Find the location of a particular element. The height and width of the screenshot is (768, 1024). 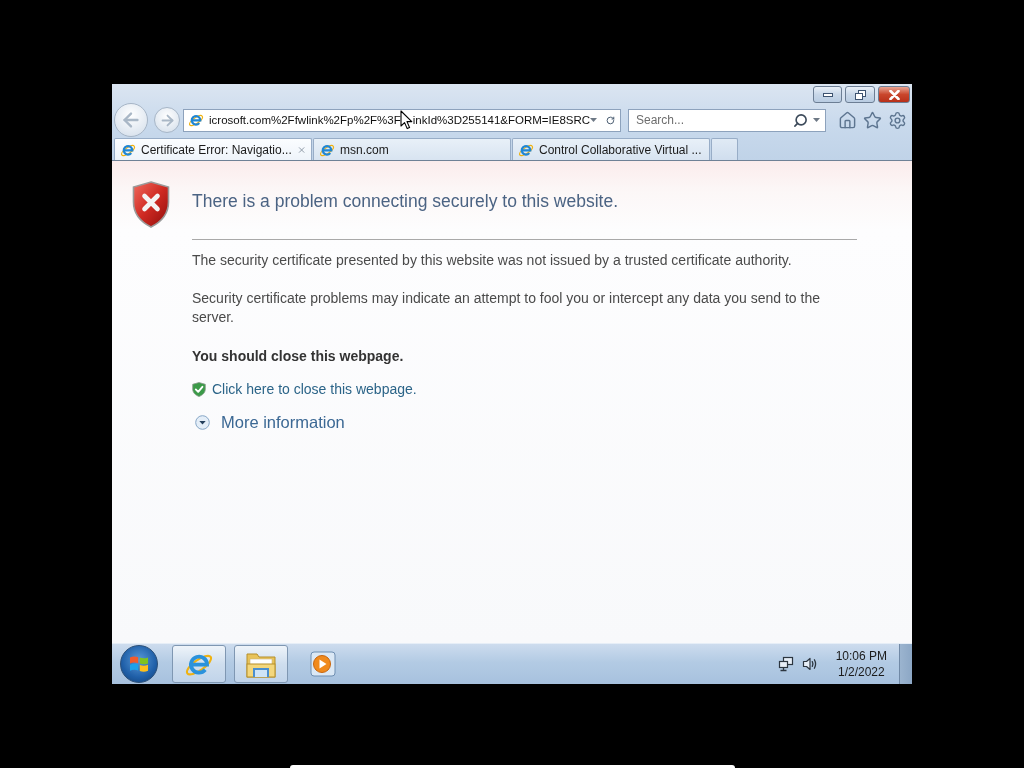

browser-icon is located at coordinates (196, 120).